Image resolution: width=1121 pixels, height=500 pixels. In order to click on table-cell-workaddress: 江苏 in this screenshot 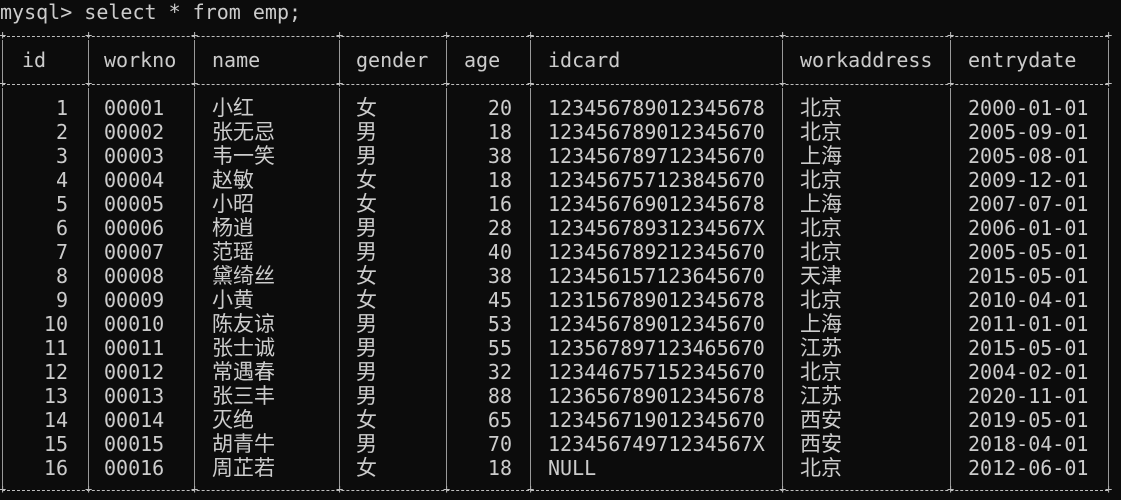, I will do `click(821, 396)`.